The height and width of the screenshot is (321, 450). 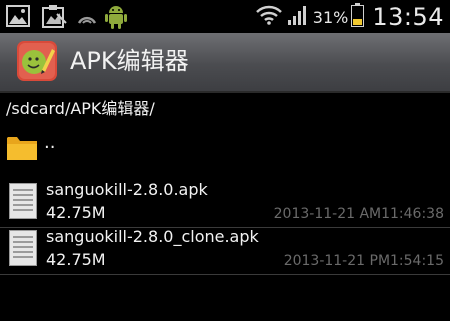 What do you see at coordinates (37, 61) in the screenshot?
I see `app-logo-icon` at bounding box center [37, 61].